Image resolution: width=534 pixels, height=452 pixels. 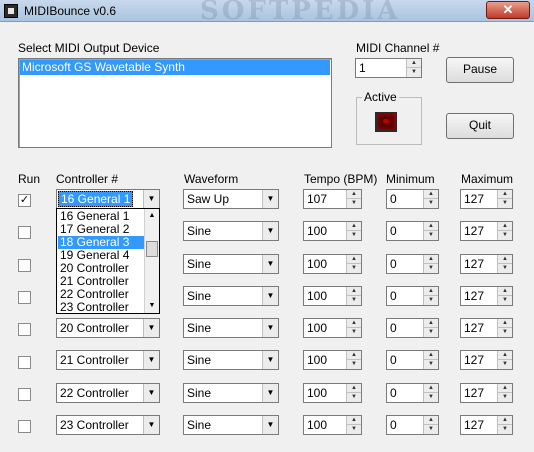 I want to click on pause-button: Pause, so click(x=480, y=70).